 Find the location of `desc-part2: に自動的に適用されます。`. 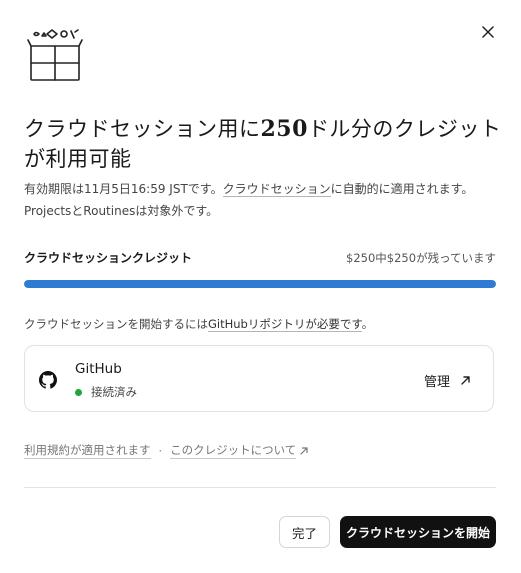

desc-part2: に自動的に適用されます。 is located at coordinates (402, 189).